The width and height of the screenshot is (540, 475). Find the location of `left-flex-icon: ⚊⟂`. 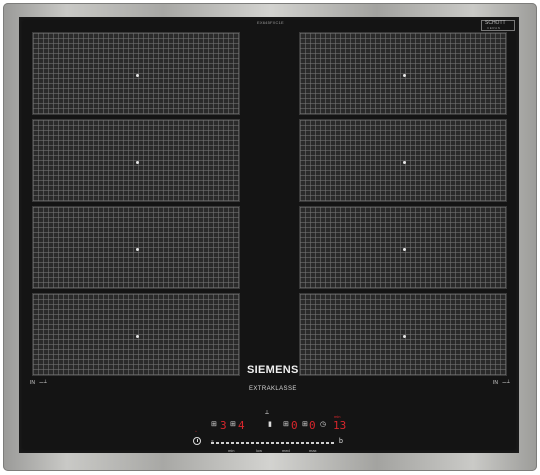

left-flex-icon: ⚊⟂ is located at coordinates (43, 382).